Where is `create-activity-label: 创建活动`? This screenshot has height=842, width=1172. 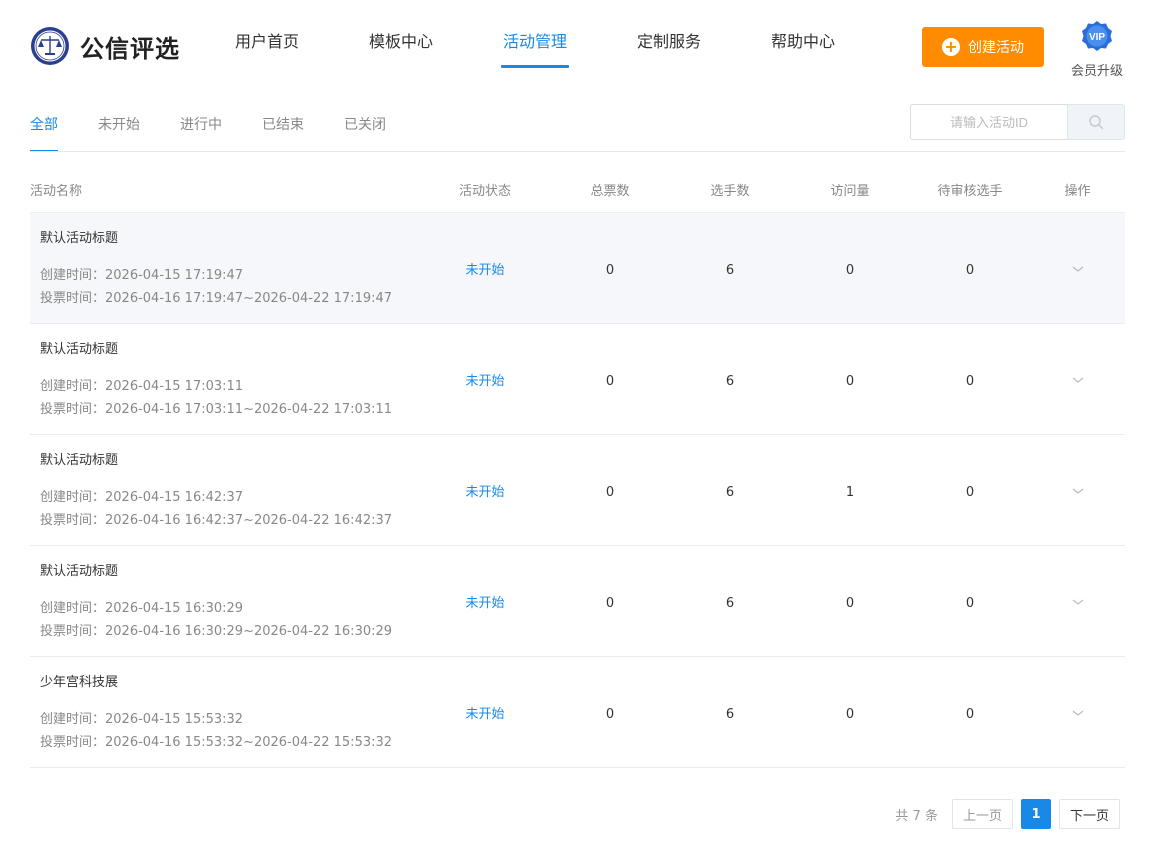
create-activity-label: 创建活动 is located at coordinates (996, 48).